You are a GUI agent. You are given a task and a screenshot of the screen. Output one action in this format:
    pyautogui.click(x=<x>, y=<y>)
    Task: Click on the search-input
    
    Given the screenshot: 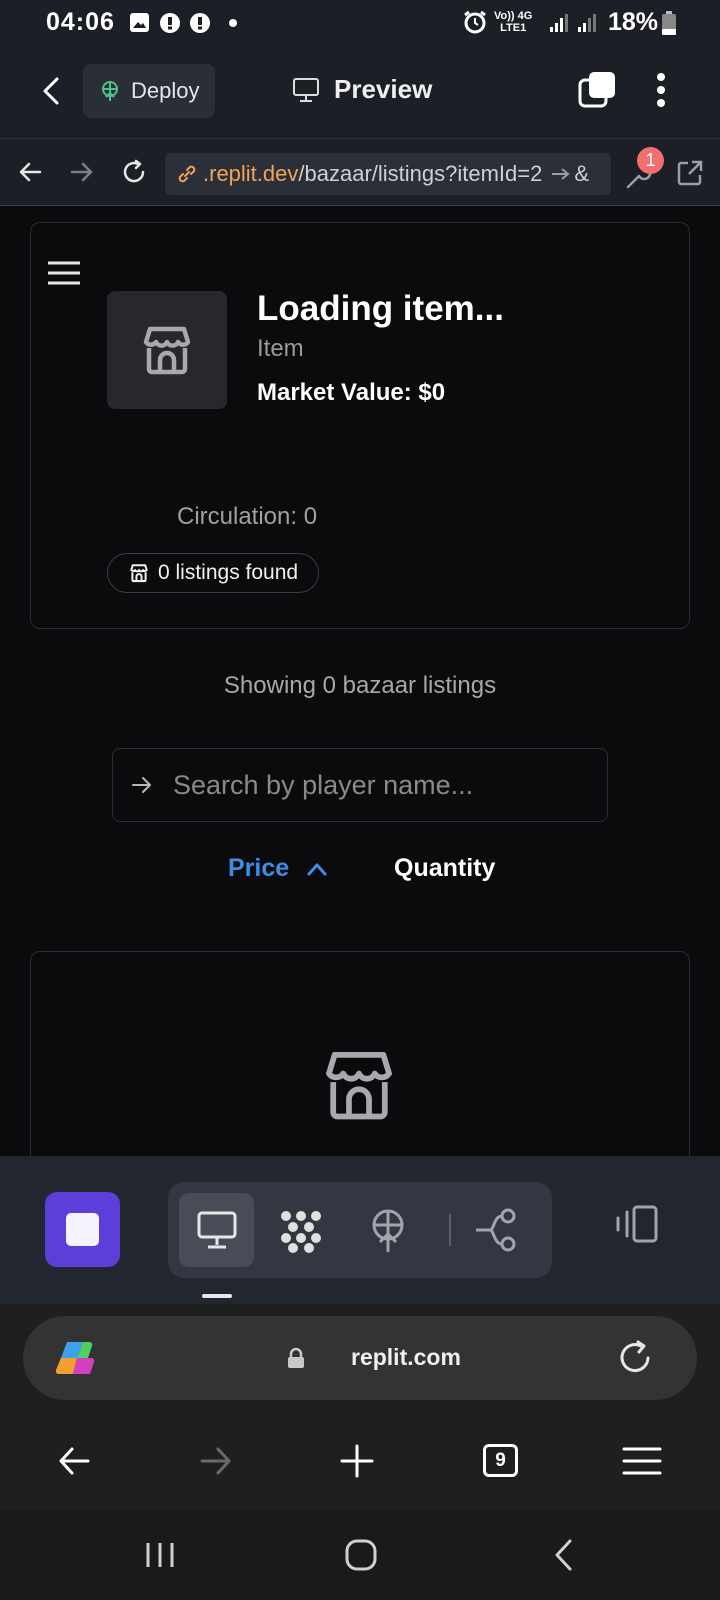 What is the action you would take?
    pyautogui.click(x=373, y=785)
    